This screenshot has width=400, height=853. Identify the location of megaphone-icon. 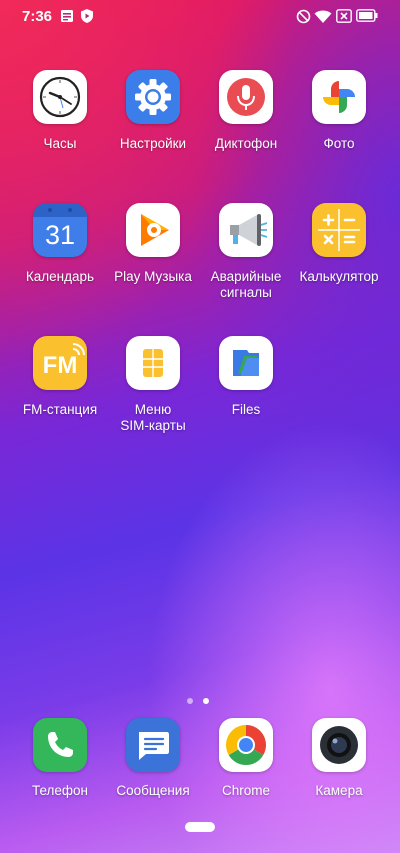
(246, 230).